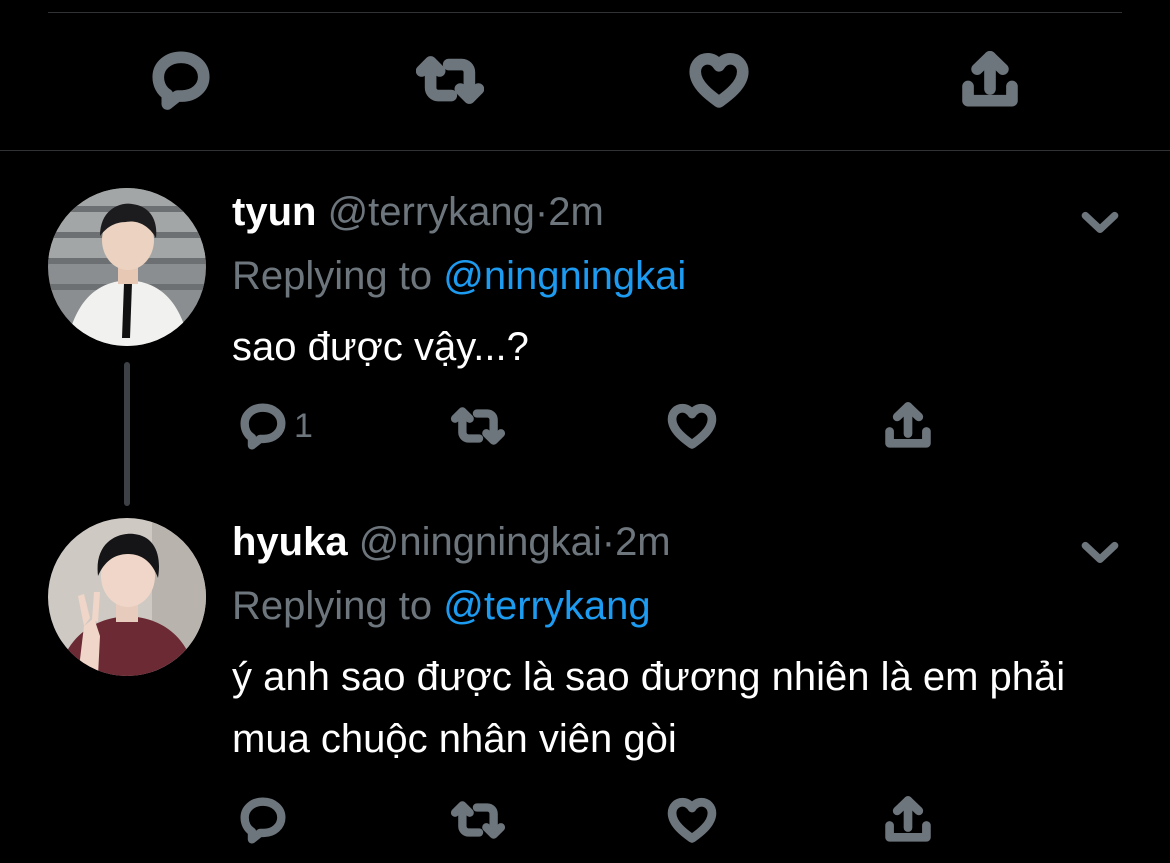 The width and height of the screenshot is (1170, 863). What do you see at coordinates (290, 542) in the screenshot?
I see `display-name: hyuka` at bounding box center [290, 542].